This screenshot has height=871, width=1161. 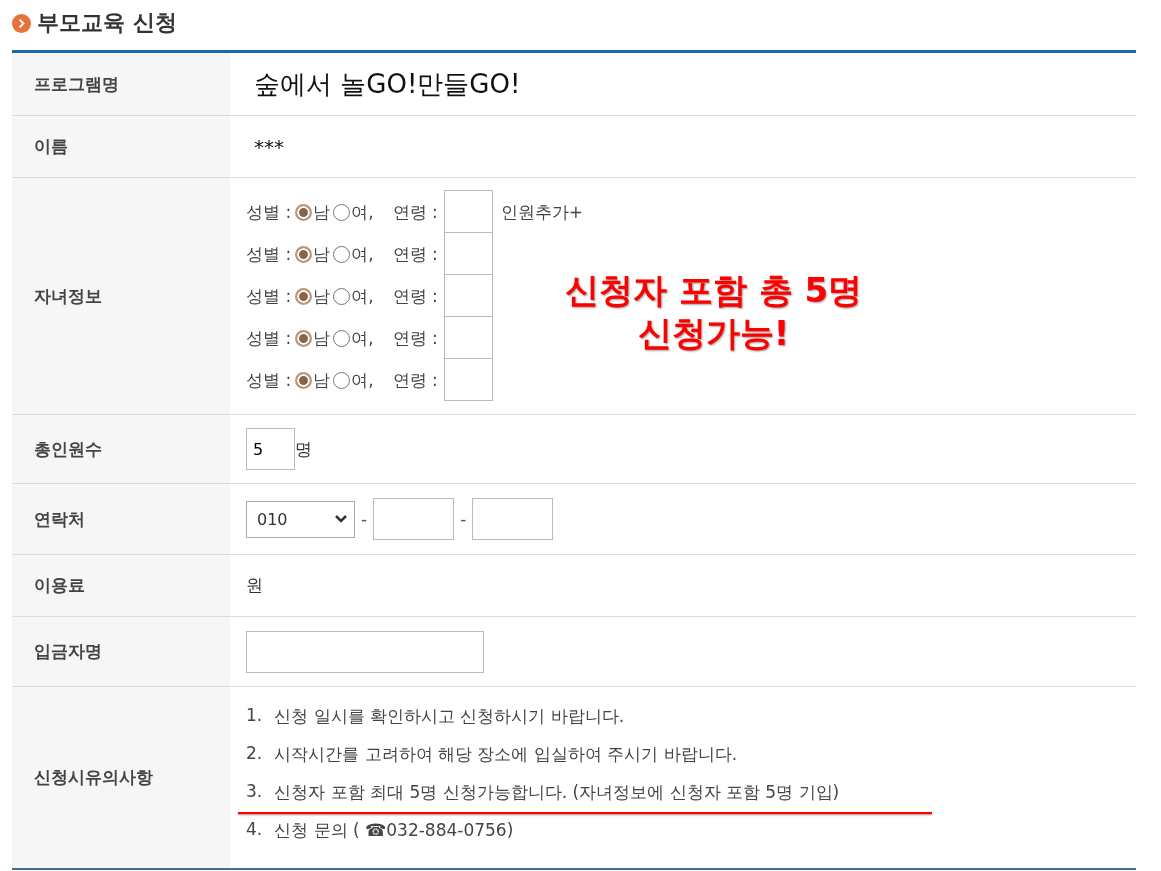 What do you see at coordinates (270, 449) in the screenshot?
I see `count-field: 5` at bounding box center [270, 449].